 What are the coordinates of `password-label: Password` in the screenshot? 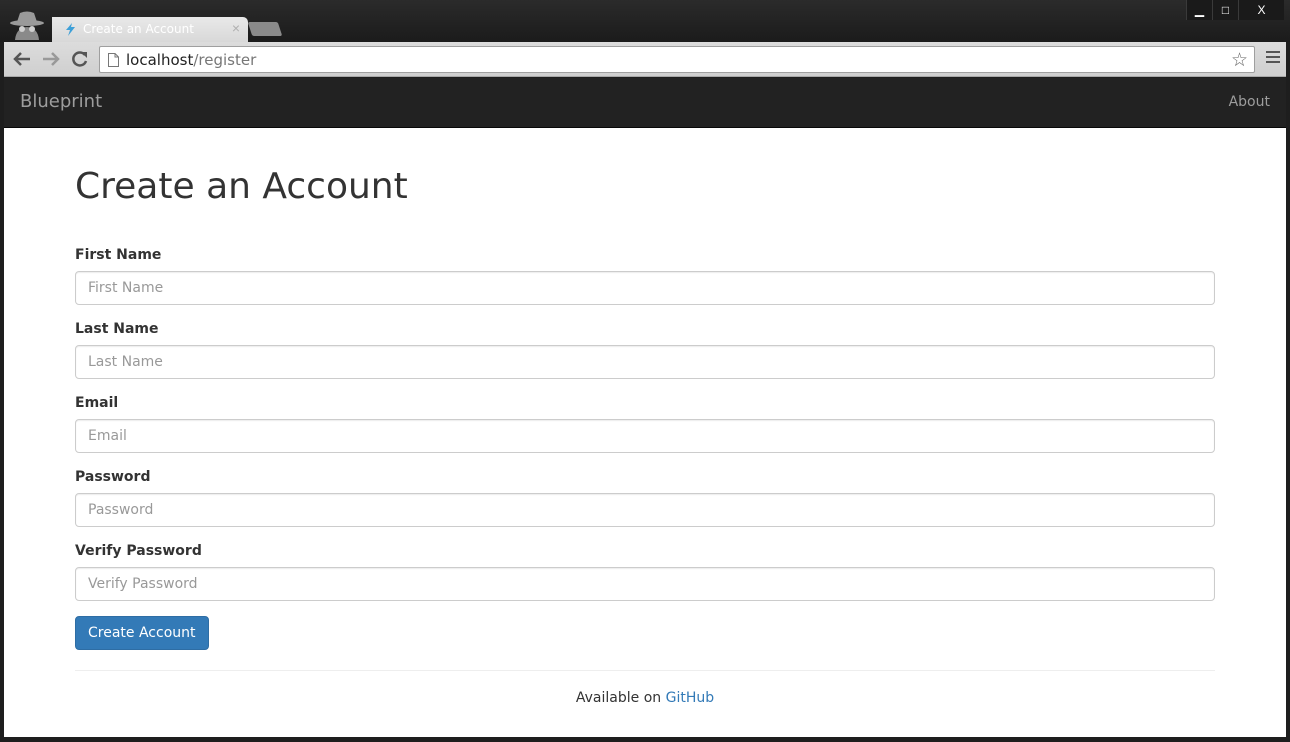 It's located at (113, 477).